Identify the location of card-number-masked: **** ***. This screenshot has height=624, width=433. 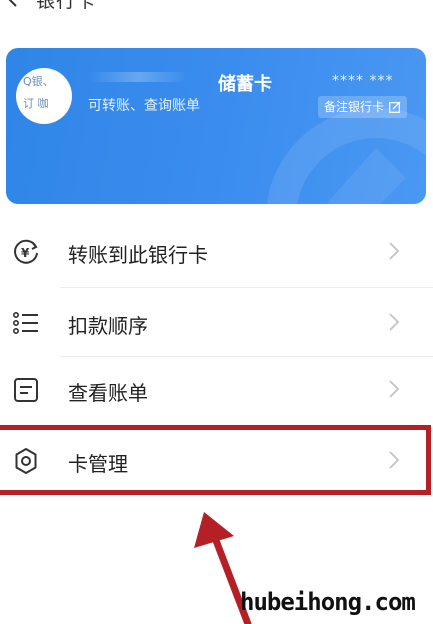
(363, 81).